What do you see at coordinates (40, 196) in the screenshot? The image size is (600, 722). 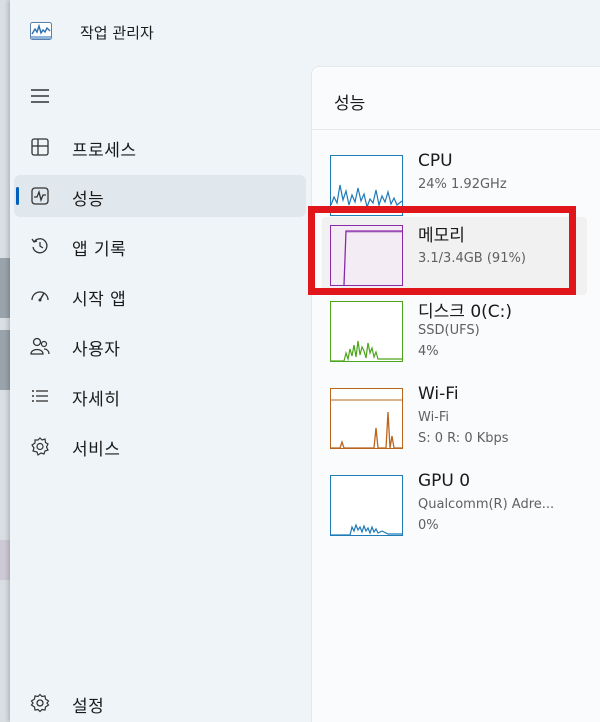 I see `performance-icon` at bounding box center [40, 196].